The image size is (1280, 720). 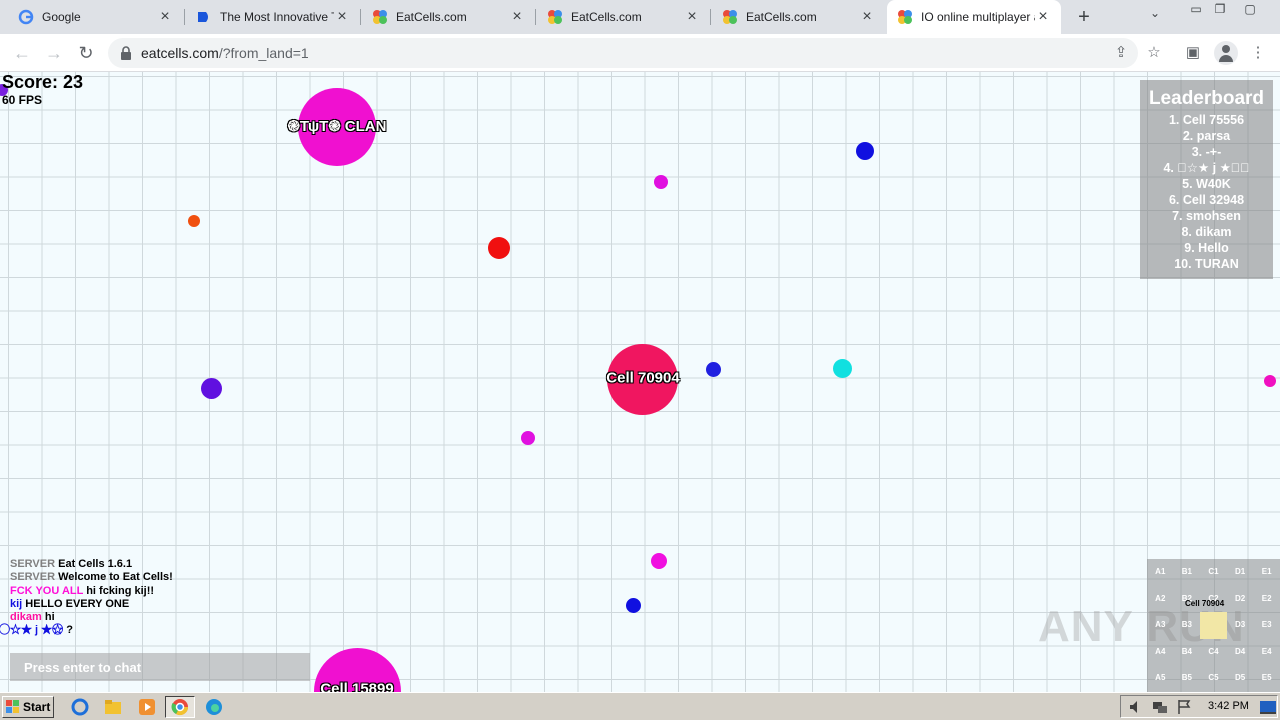 I want to click on fps-display: 60 FPS, so click(x=22, y=100).